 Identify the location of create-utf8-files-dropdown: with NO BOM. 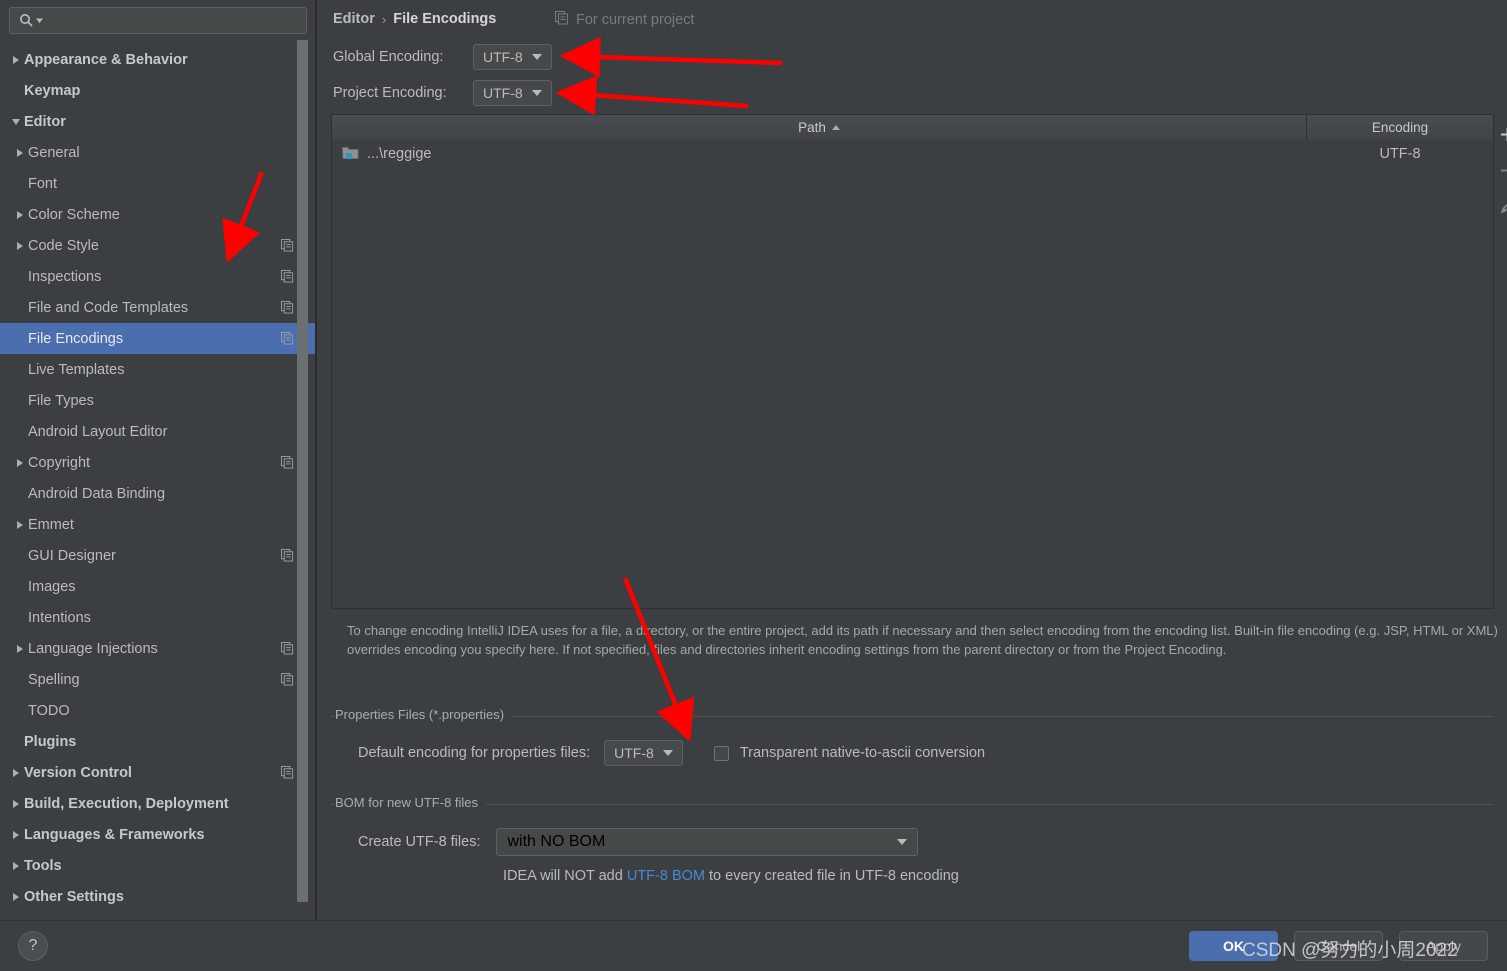
(707, 842).